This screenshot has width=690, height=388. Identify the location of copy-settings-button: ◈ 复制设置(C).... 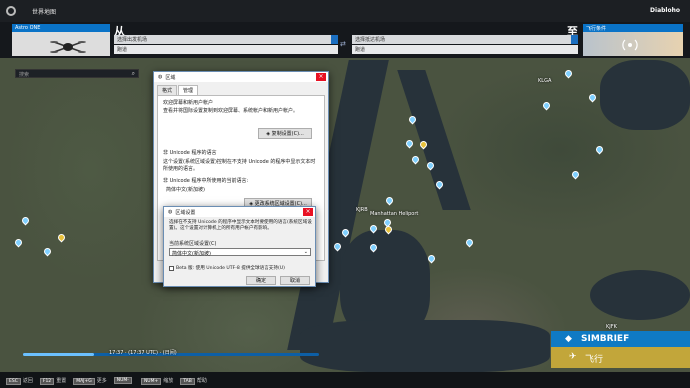
(285, 133).